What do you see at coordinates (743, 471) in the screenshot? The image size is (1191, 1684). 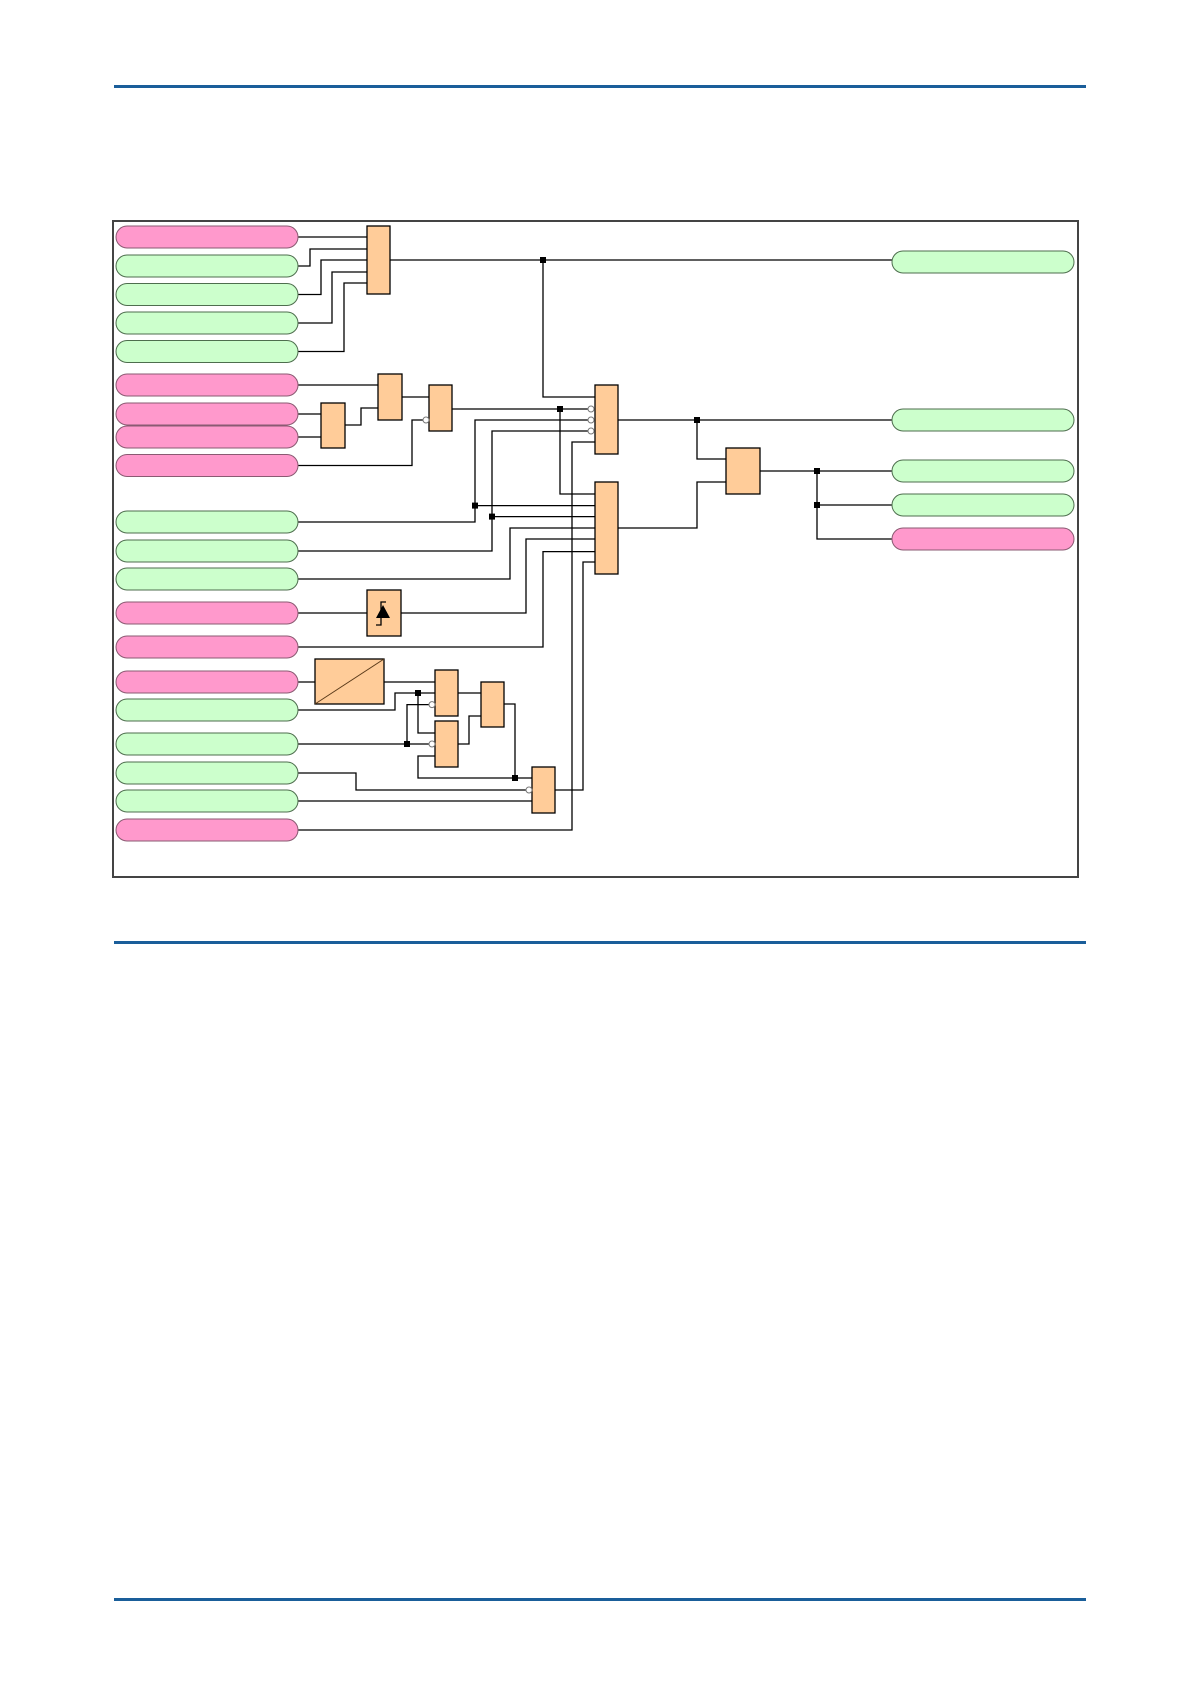 I see `gate-e` at bounding box center [743, 471].